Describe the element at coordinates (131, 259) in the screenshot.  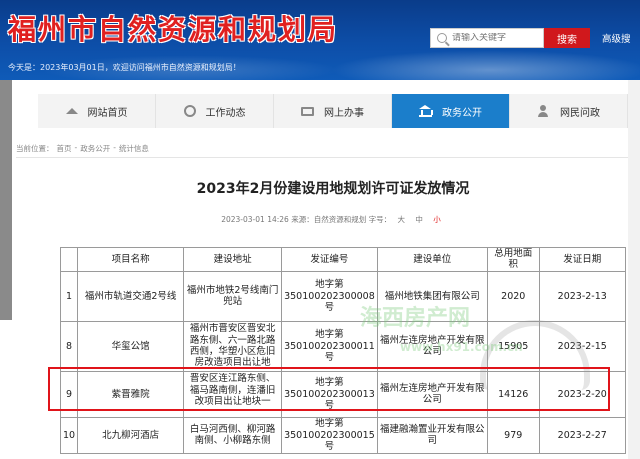
I see `column-header: 项目名称` at that location.